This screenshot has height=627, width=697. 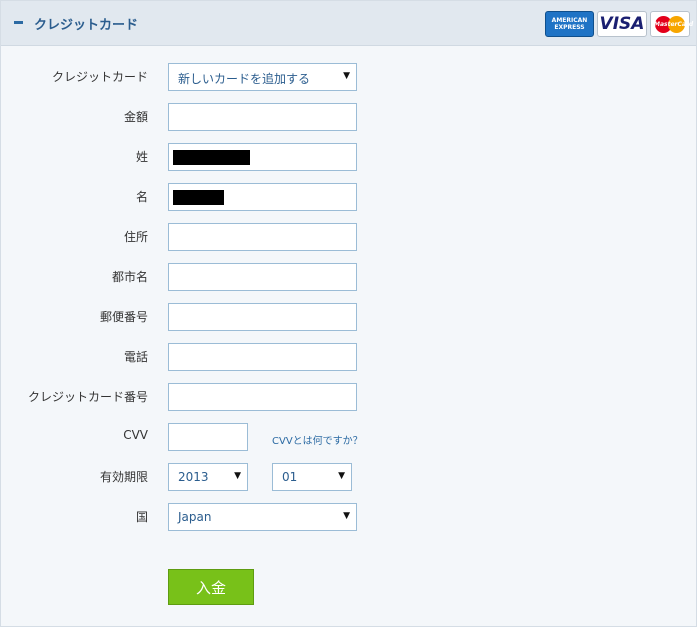 What do you see at coordinates (262, 517) in the screenshot?
I see `country-select: Japan ▼` at bounding box center [262, 517].